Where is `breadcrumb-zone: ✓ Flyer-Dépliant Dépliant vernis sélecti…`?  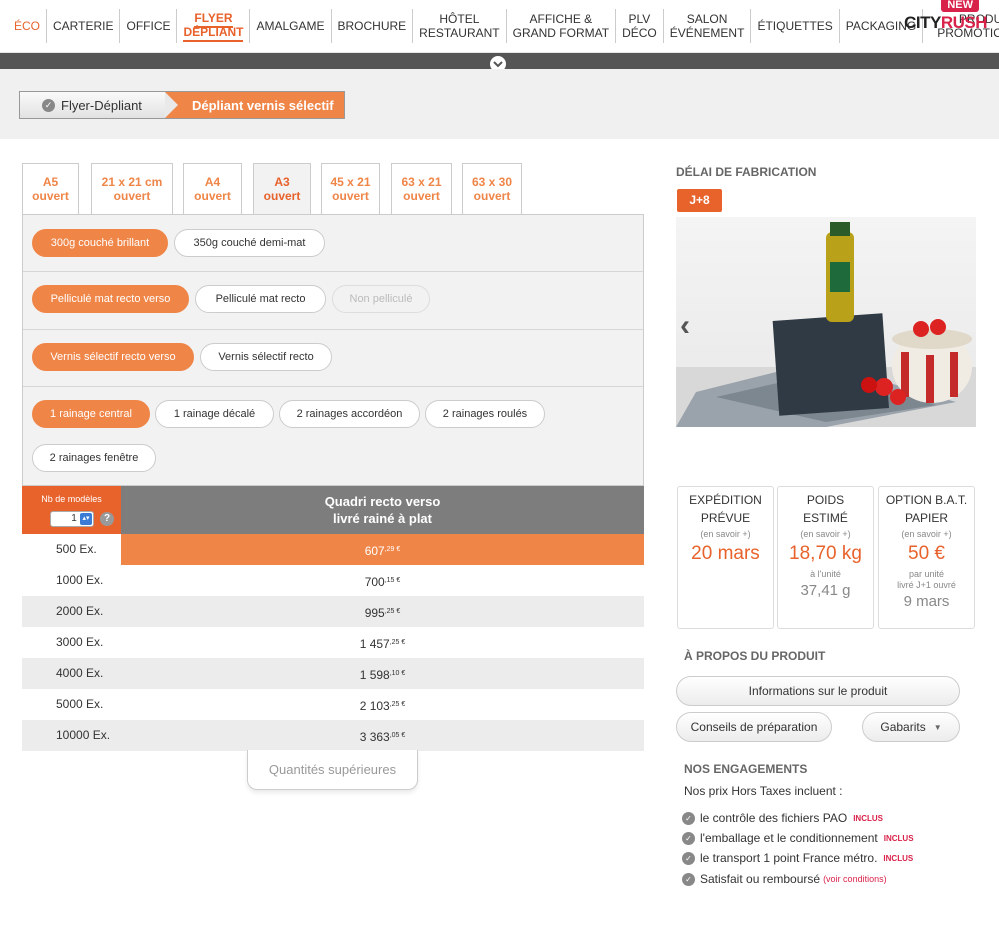 breadcrumb-zone: ✓ Flyer-Dépliant Dépliant vernis sélecti… is located at coordinates (499, 104).